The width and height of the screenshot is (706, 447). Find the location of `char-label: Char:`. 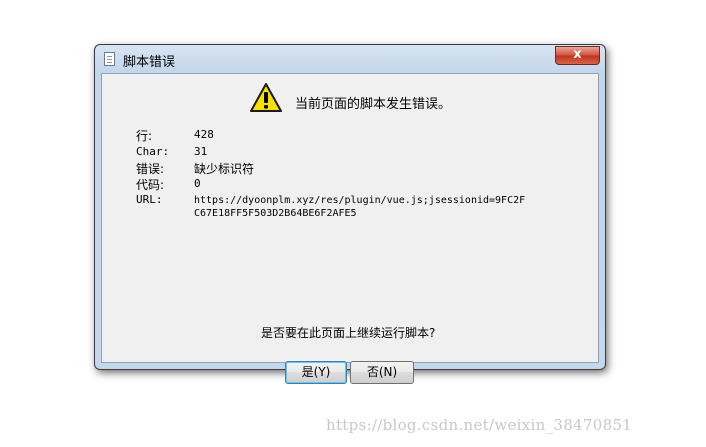

char-label: Char: is located at coordinates (153, 151).